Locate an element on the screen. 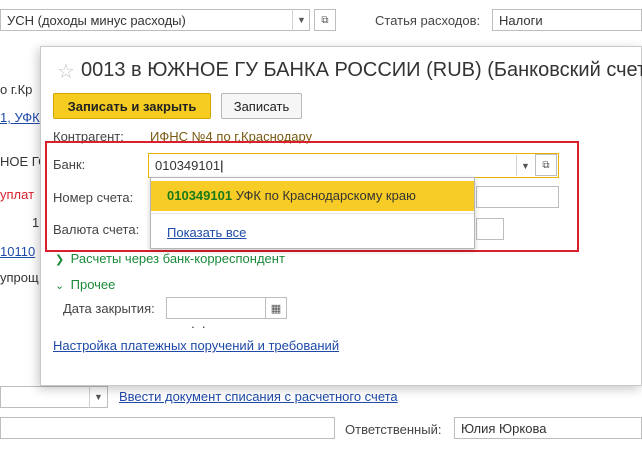  chevron-right-icon: ❯ is located at coordinates (60, 260).